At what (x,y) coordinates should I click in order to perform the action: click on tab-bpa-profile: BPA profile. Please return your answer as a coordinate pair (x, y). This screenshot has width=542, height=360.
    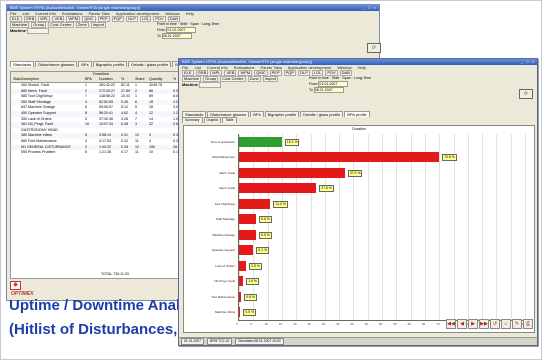
    Looking at the image, I should click on (357, 114).